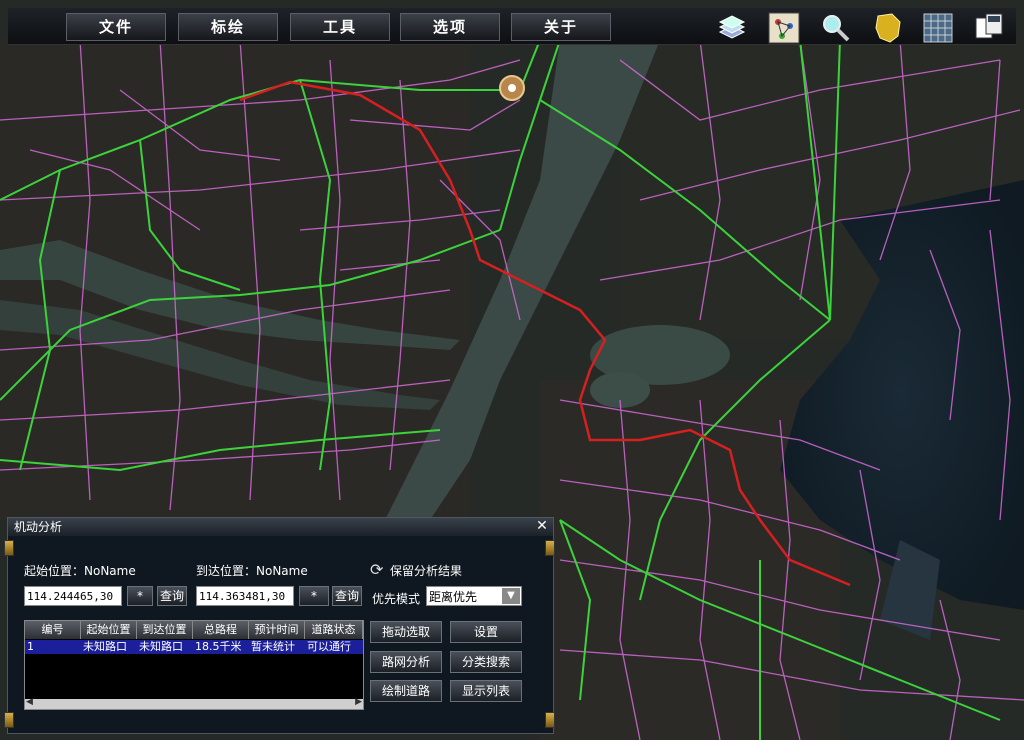 Image resolution: width=1024 pixels, height=740 pixels. I want to click on panel-title: 机动分析, so click(280, 527).